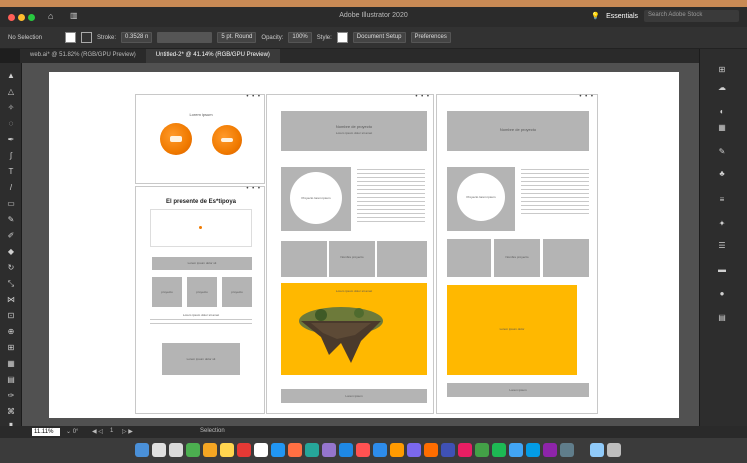 The height and width of the screenshot is (463, 747). What do you see at coordinates (397, 450) in the screenshot?
I see `illustrator-icon` at bounding box center [397, 450].